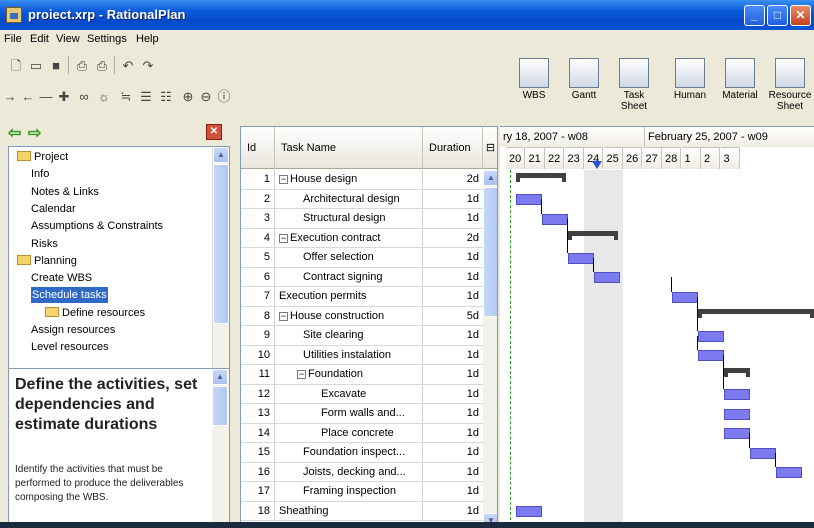 The width and height of the screenshot is (814, 528). What do you see at coordinates (13, 39) in the screenshot?
I see `menu-file: File` at bounding box center [13, 39].